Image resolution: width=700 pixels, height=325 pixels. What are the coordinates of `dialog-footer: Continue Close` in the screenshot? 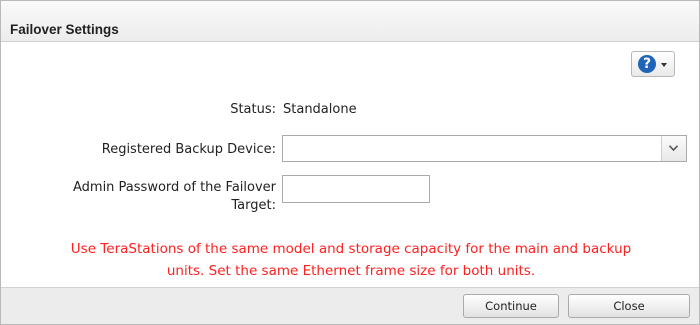 It's located at (350, 305).